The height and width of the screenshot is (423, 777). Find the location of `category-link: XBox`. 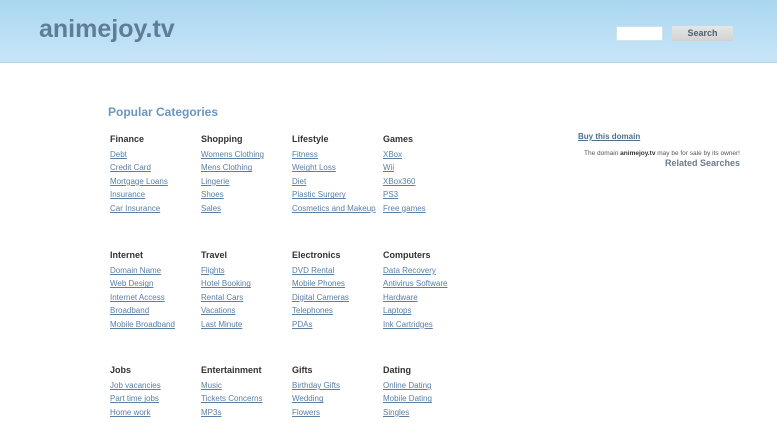

category-link: XBox is located at coordinates (428, 154).